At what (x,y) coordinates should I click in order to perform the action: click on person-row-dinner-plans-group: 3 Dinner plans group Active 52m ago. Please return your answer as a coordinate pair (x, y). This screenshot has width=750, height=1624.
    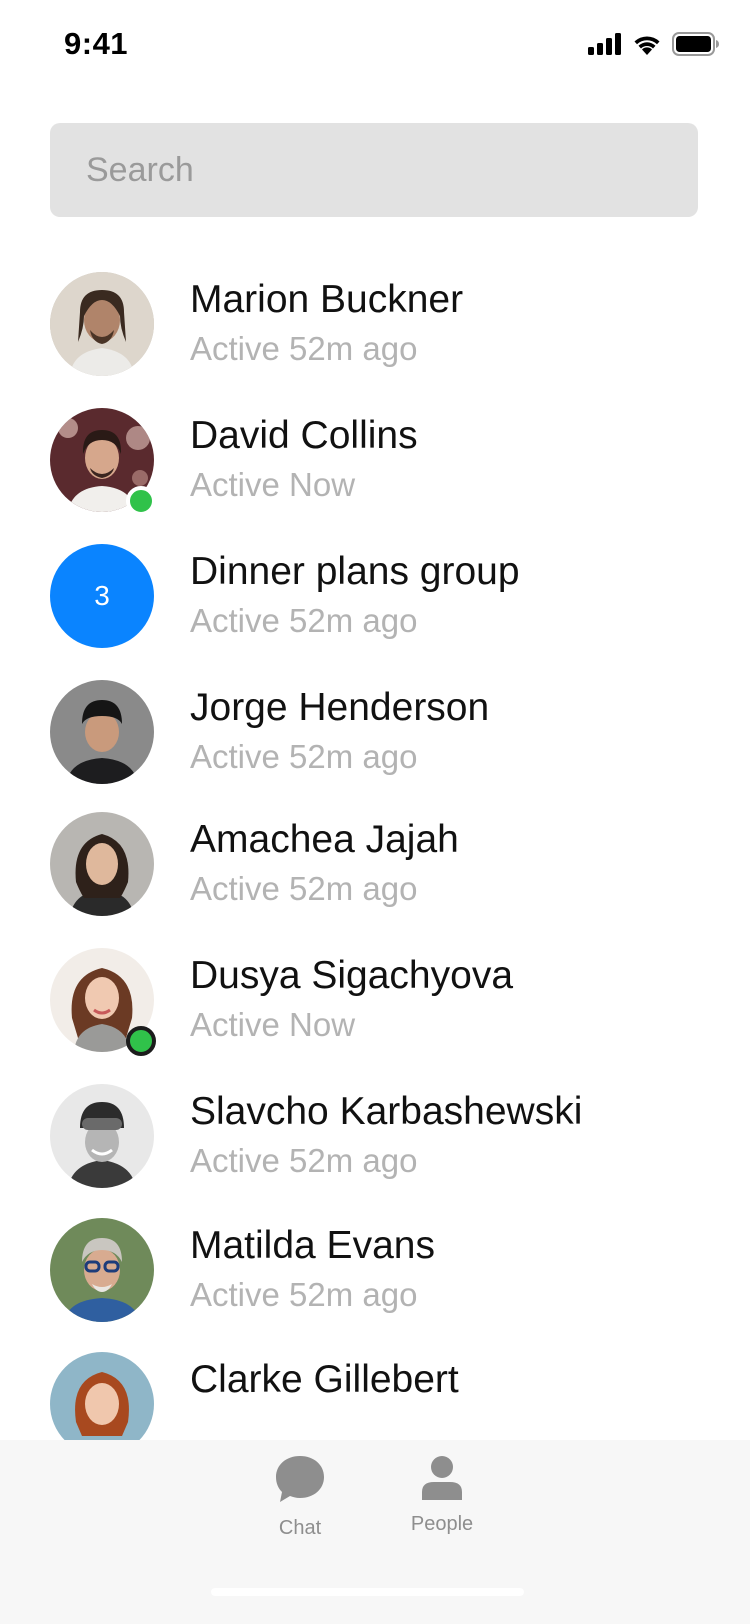
    Looking at the image, I should click on (380, 596).